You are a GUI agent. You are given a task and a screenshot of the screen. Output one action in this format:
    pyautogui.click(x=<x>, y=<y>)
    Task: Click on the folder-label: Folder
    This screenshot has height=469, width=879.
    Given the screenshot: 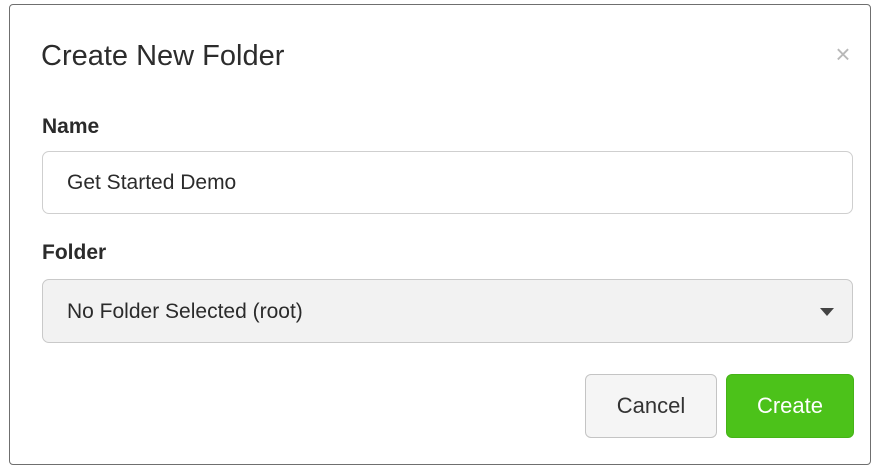 What is the action you would take?
    pyautogui.click(x=74, y=252)
    